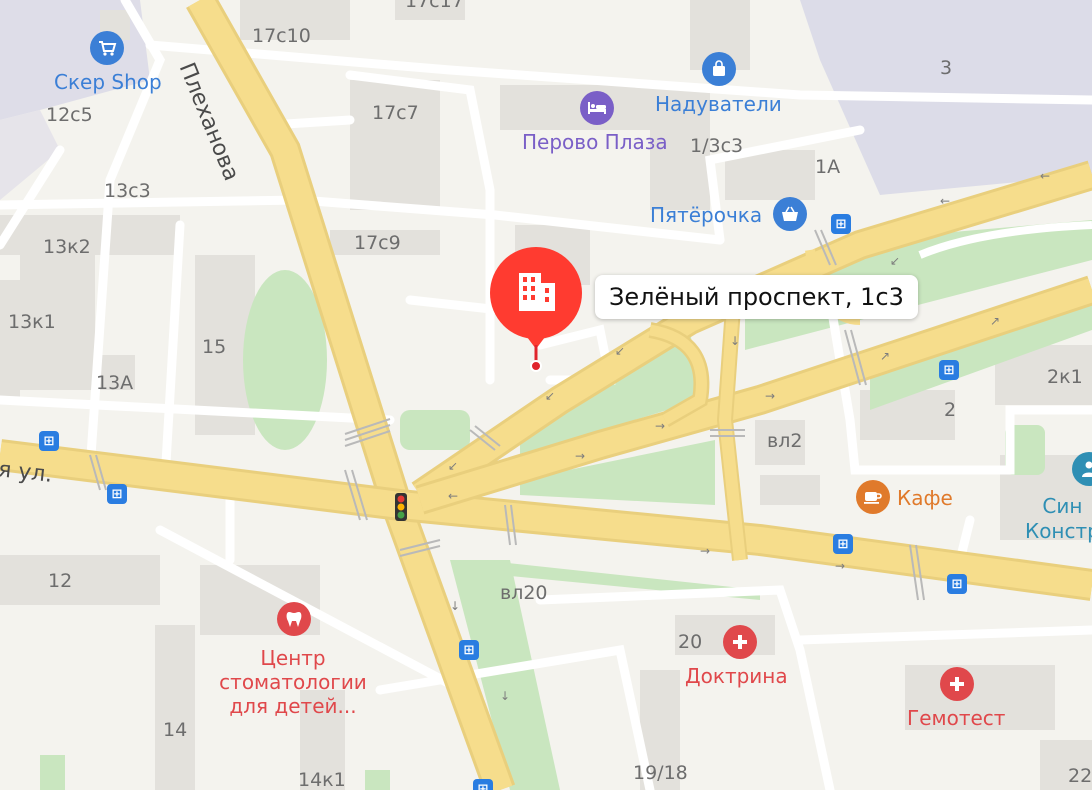 The image size is (1092, 790). Describe the element at coordinates (27, 472) in the screenshot. I see `street-label-left: я ул.` at that location.